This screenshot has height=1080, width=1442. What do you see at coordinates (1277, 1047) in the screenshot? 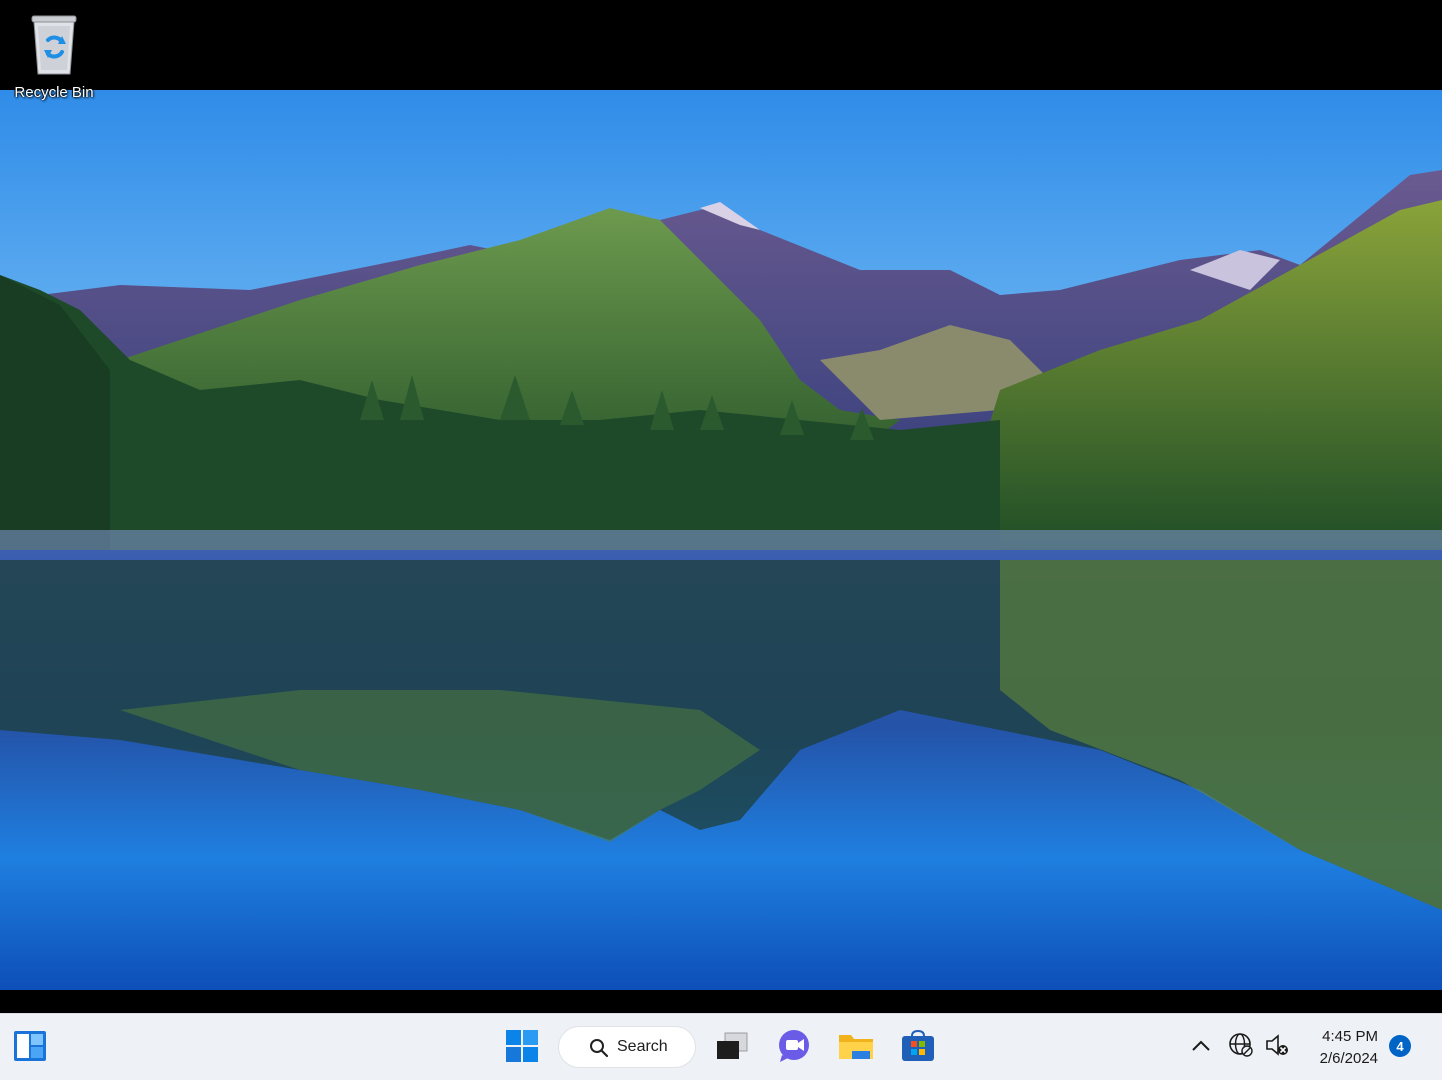
I see `volume-muted-icon` at bounding box center [1277, 1047].